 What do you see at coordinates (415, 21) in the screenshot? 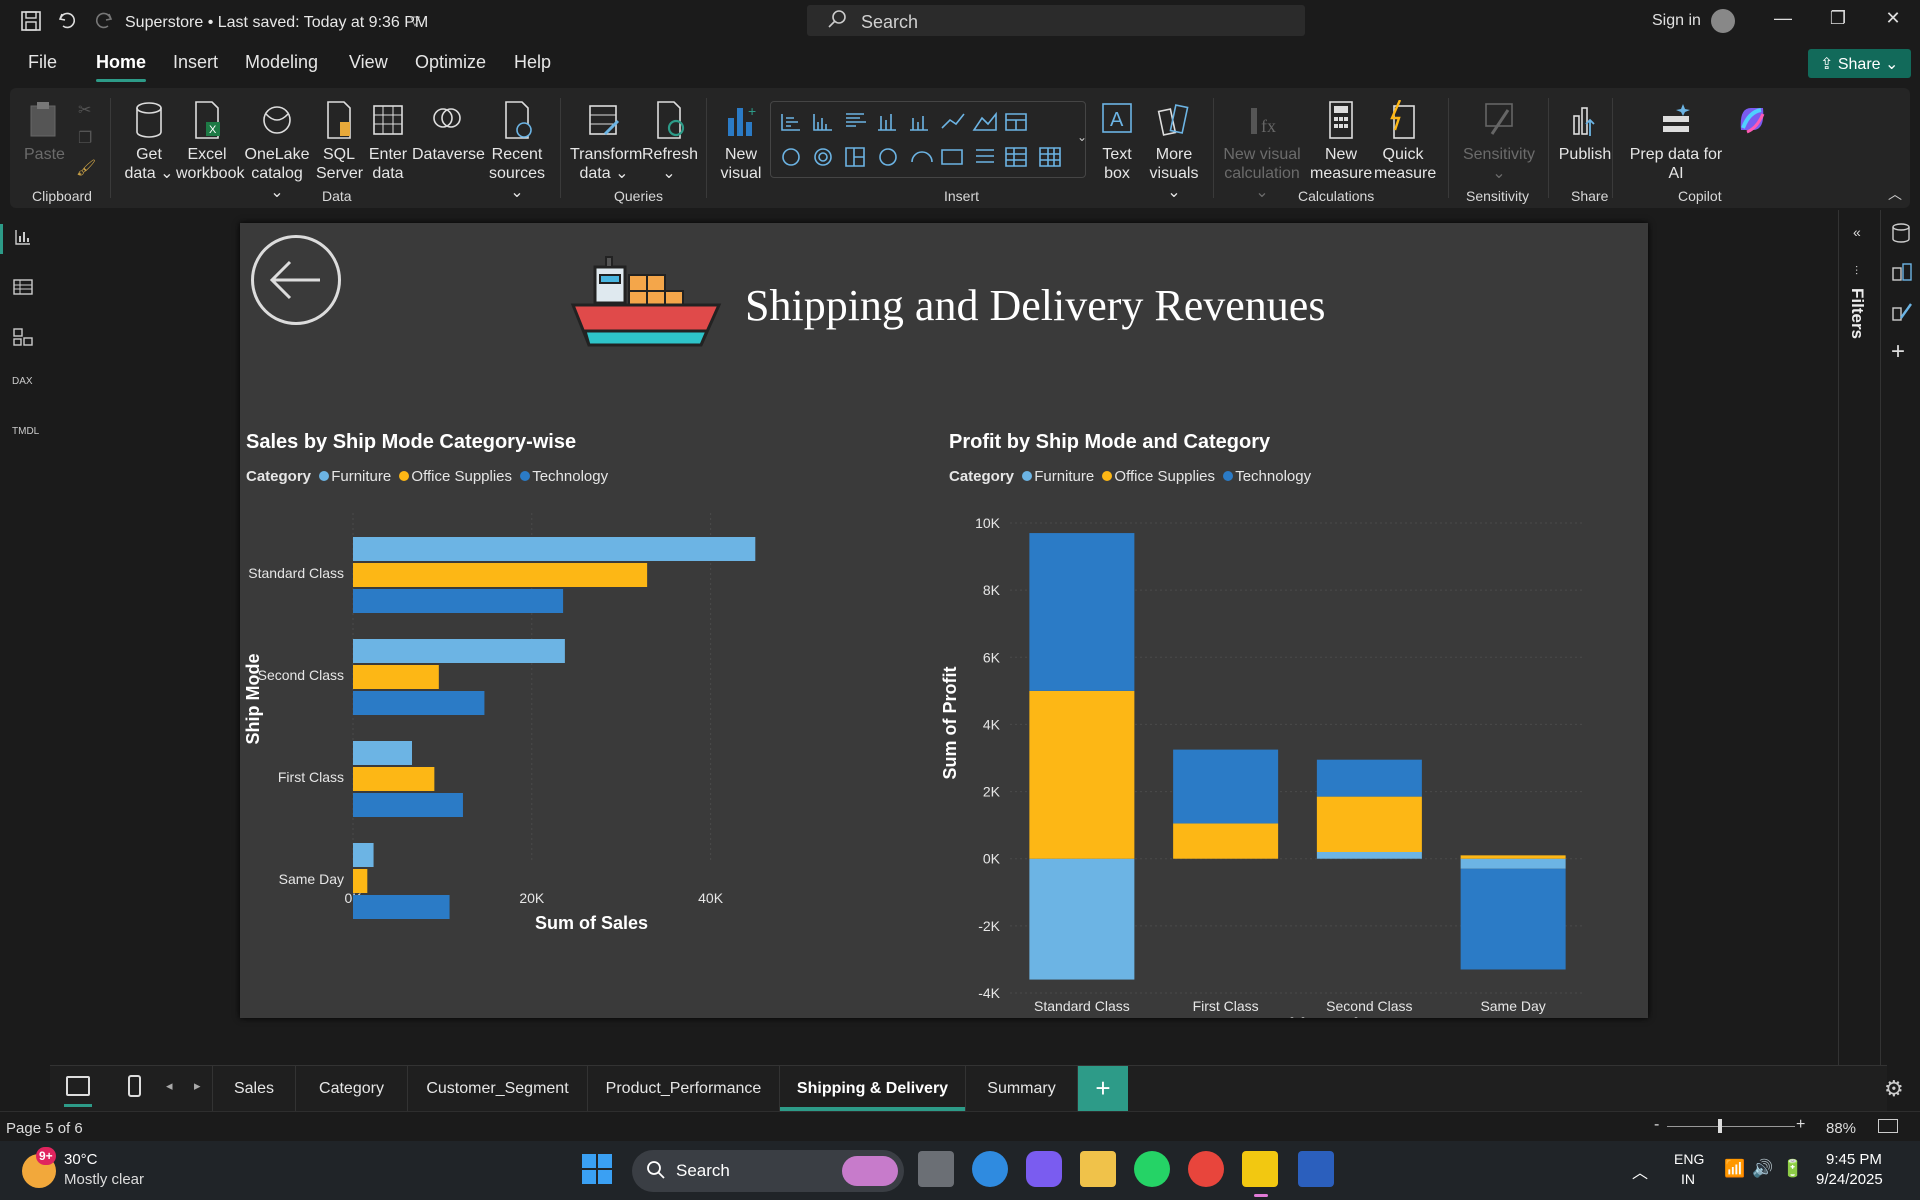
I see `chevron-down-icon: ▽` at bounding box center [415, 21].